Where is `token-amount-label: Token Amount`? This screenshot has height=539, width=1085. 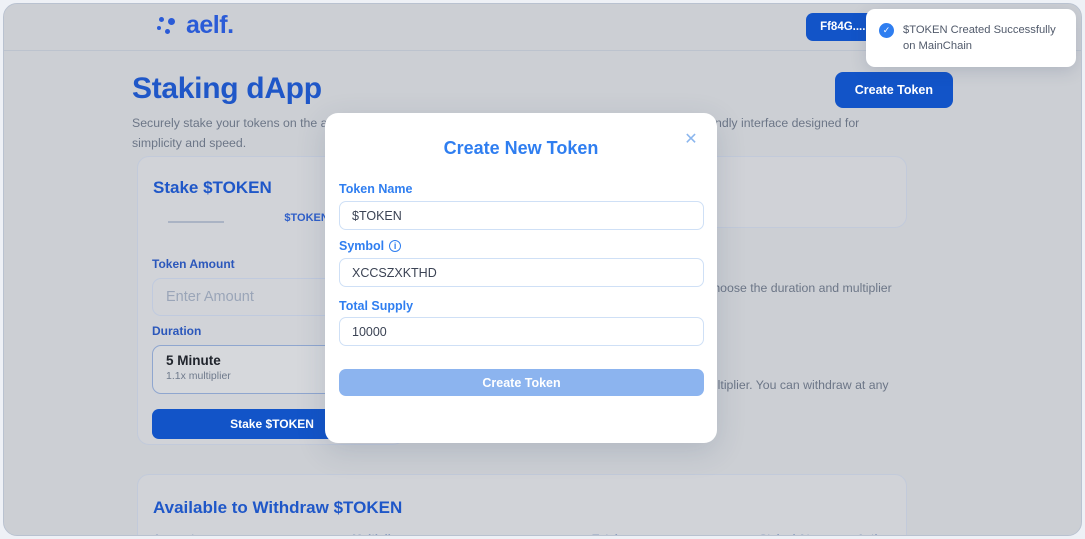 token-amount-label: Token Amount is located at coordinates (193, 264).